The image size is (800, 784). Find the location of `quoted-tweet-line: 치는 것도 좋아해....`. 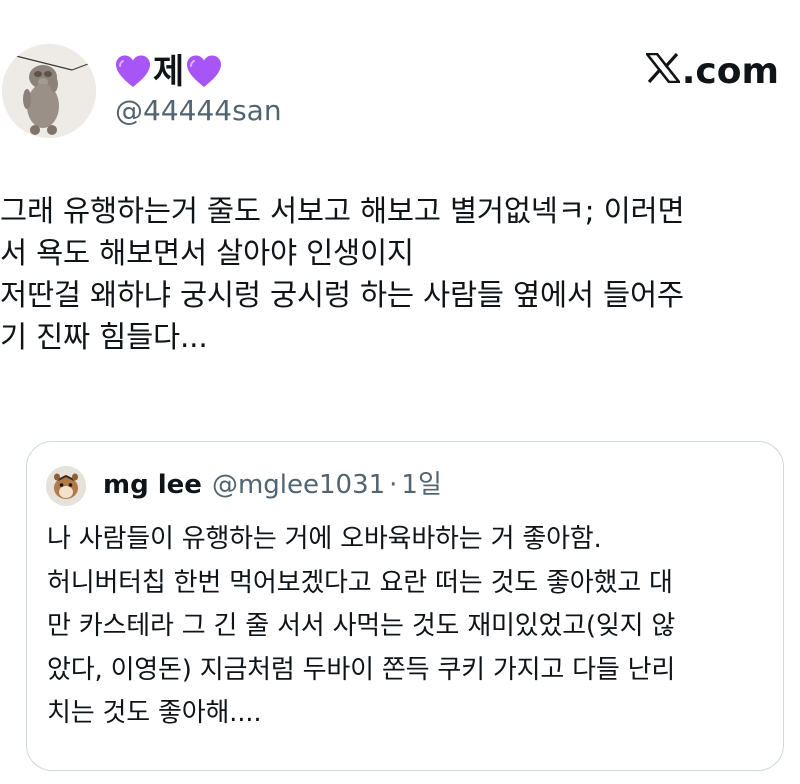

quoted-tweet-line: 치는 것도 좋아해.... is located at coordinates (154, 713).